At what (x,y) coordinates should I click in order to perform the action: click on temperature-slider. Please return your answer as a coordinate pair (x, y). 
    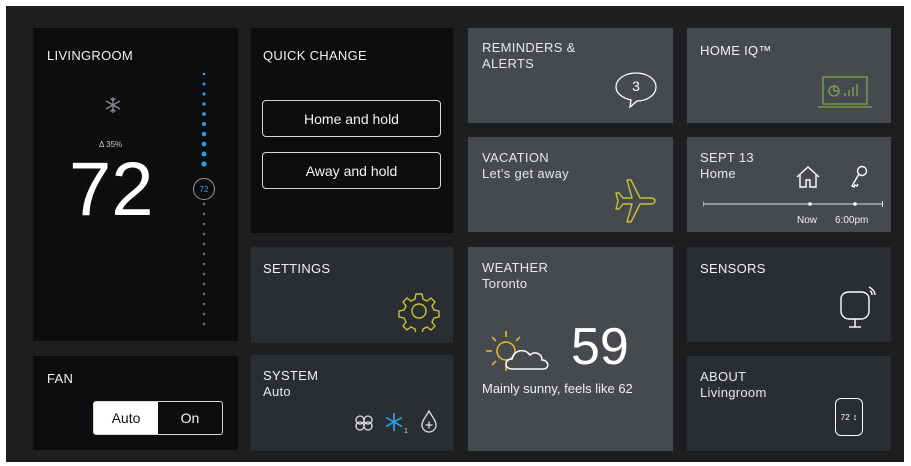
    Looking at the image, I should click on (203, 203).